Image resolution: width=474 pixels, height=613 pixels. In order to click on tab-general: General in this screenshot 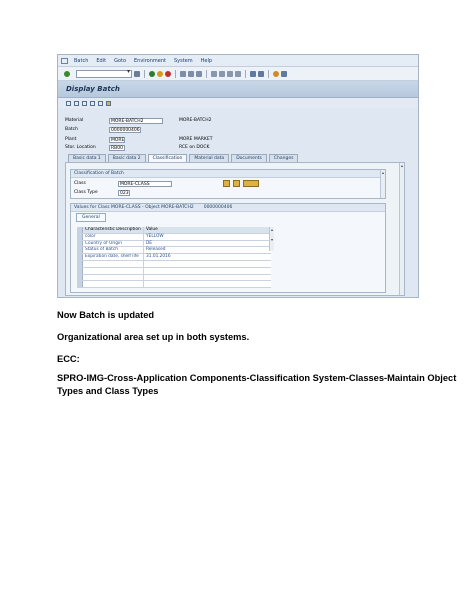, I will do `click(91, 217)`.